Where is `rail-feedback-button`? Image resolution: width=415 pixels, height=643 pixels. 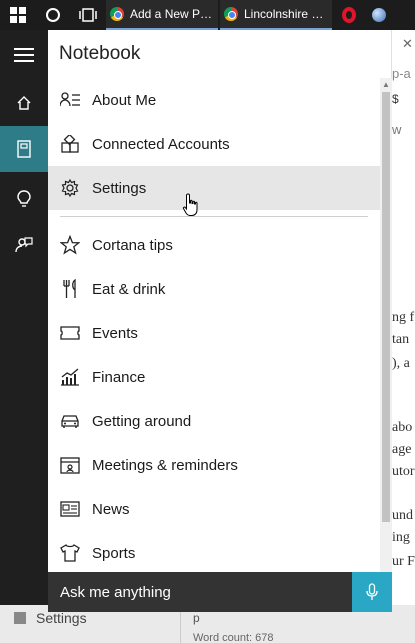
rail-feedback-button is located at coordinates (24, 245).